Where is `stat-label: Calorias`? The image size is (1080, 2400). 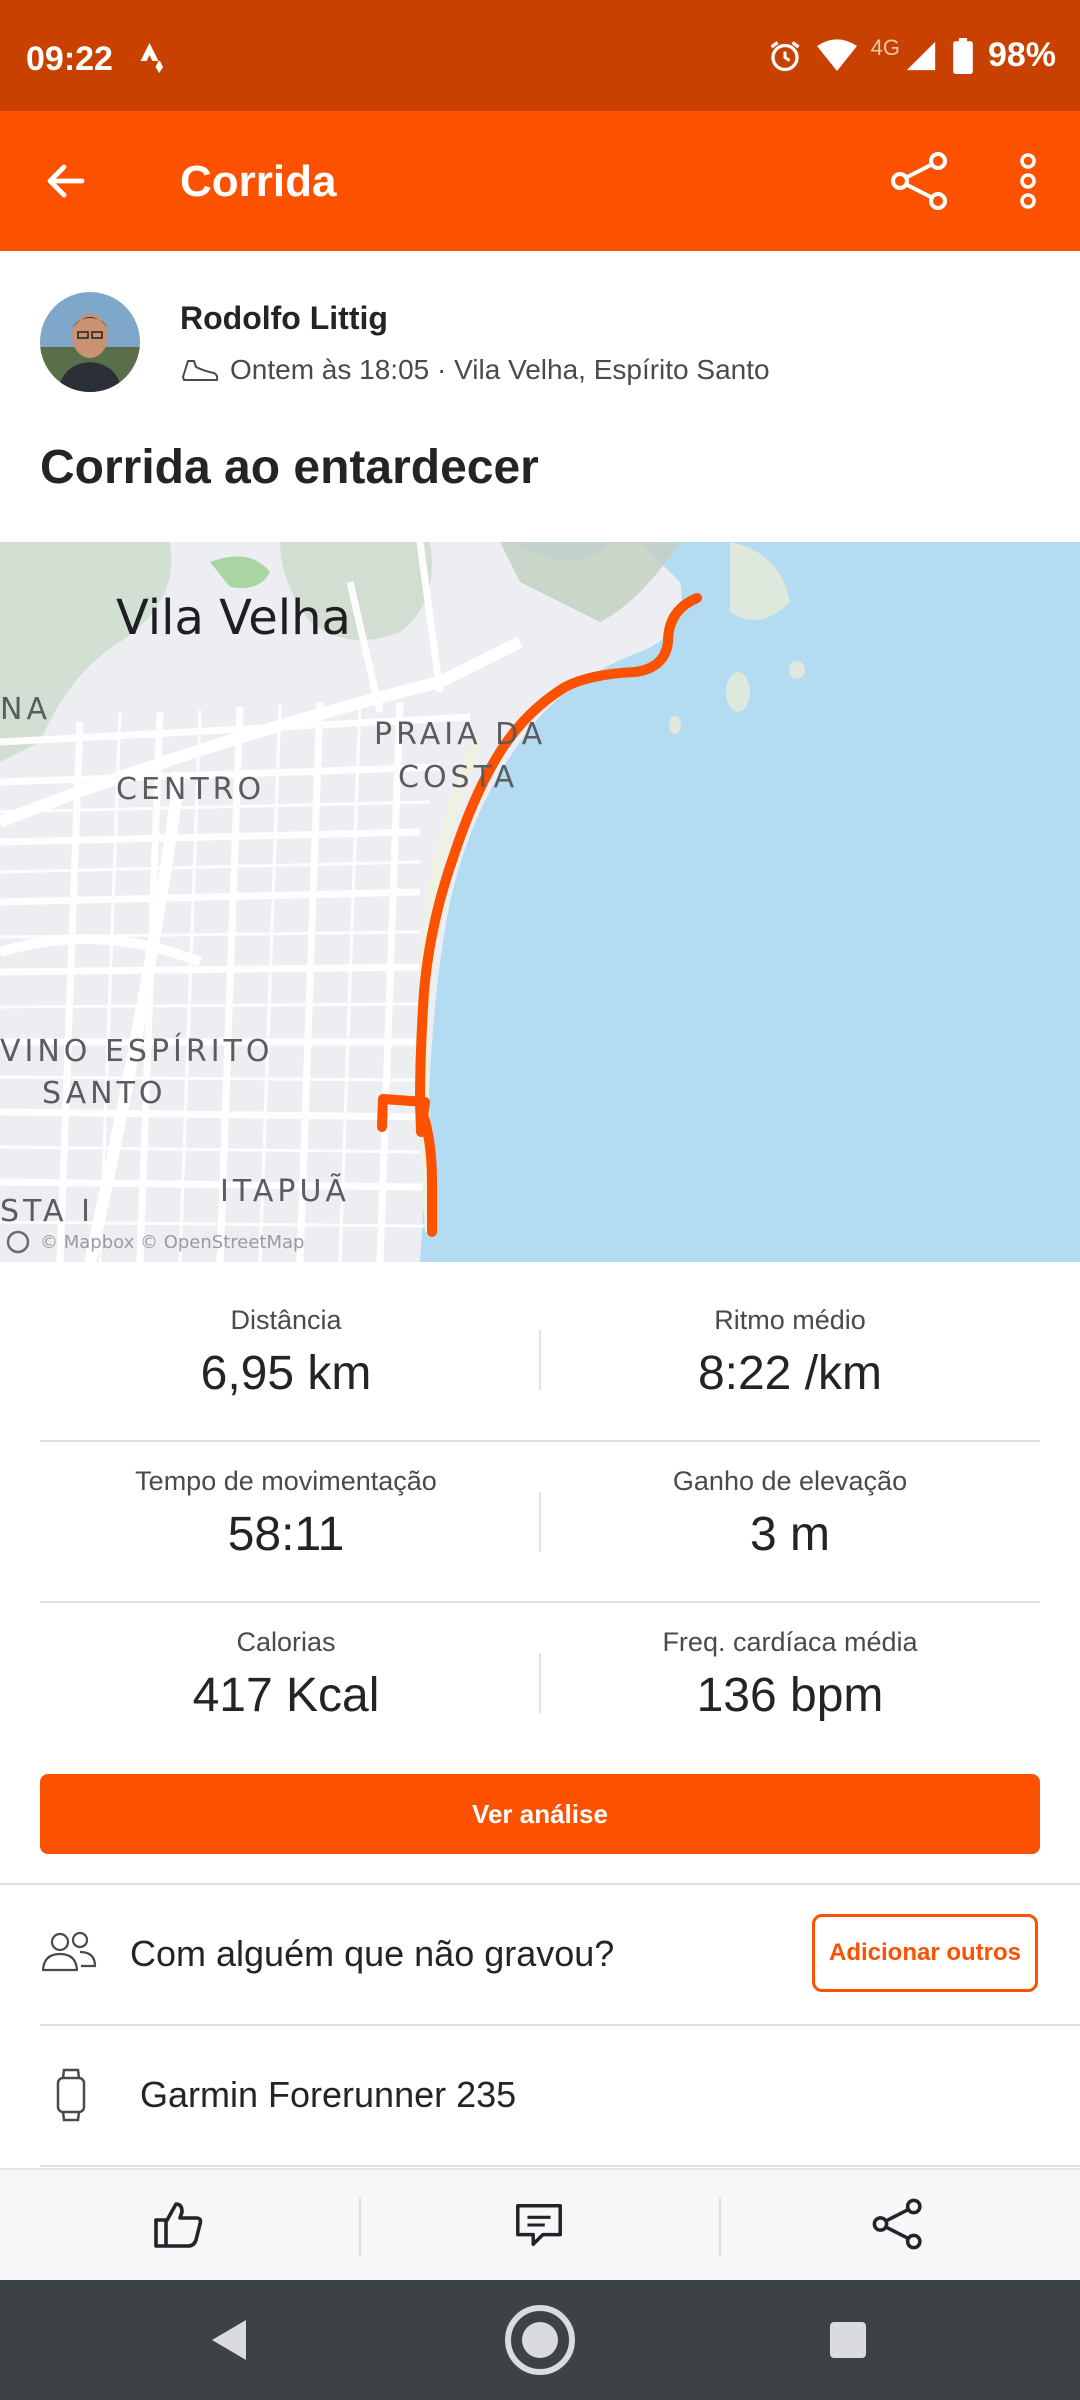 stat-label: Calorias is located at coordinates (286, 1642).